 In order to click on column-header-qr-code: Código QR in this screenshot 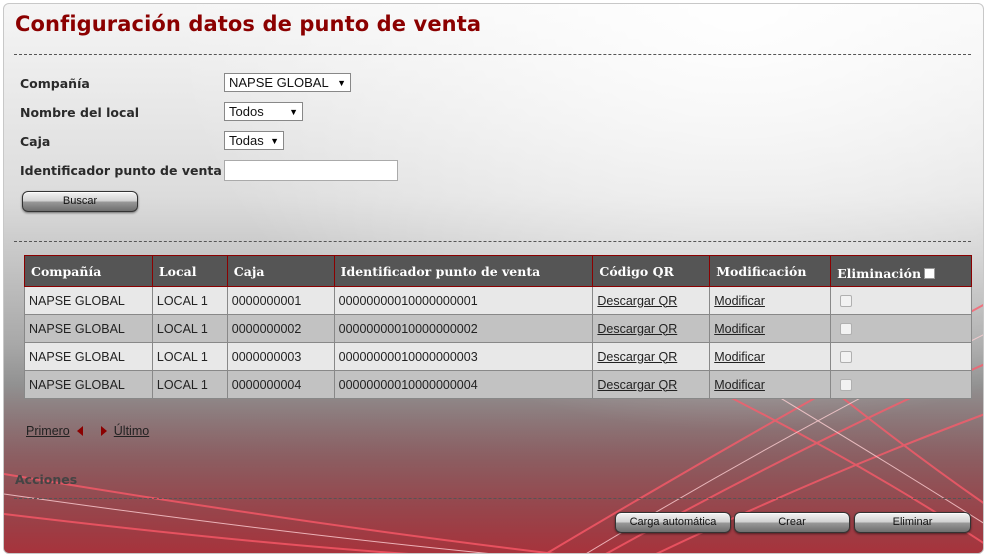, I will do `click(651, 271)`.